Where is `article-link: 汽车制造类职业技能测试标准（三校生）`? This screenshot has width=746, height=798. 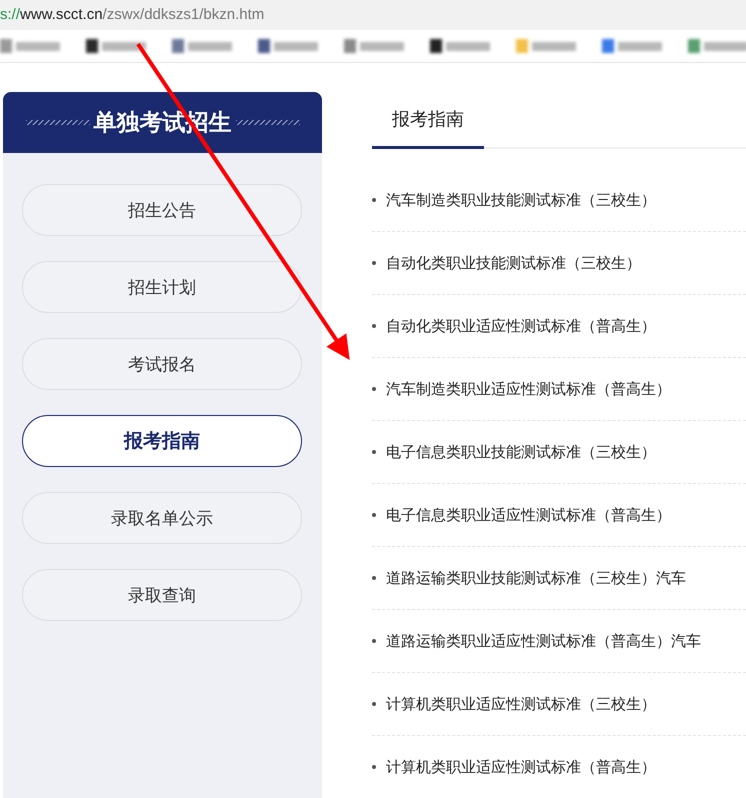 article-link: 汽车制造类职业技能测试标准（三校生） is located at coordinates (521, 200).